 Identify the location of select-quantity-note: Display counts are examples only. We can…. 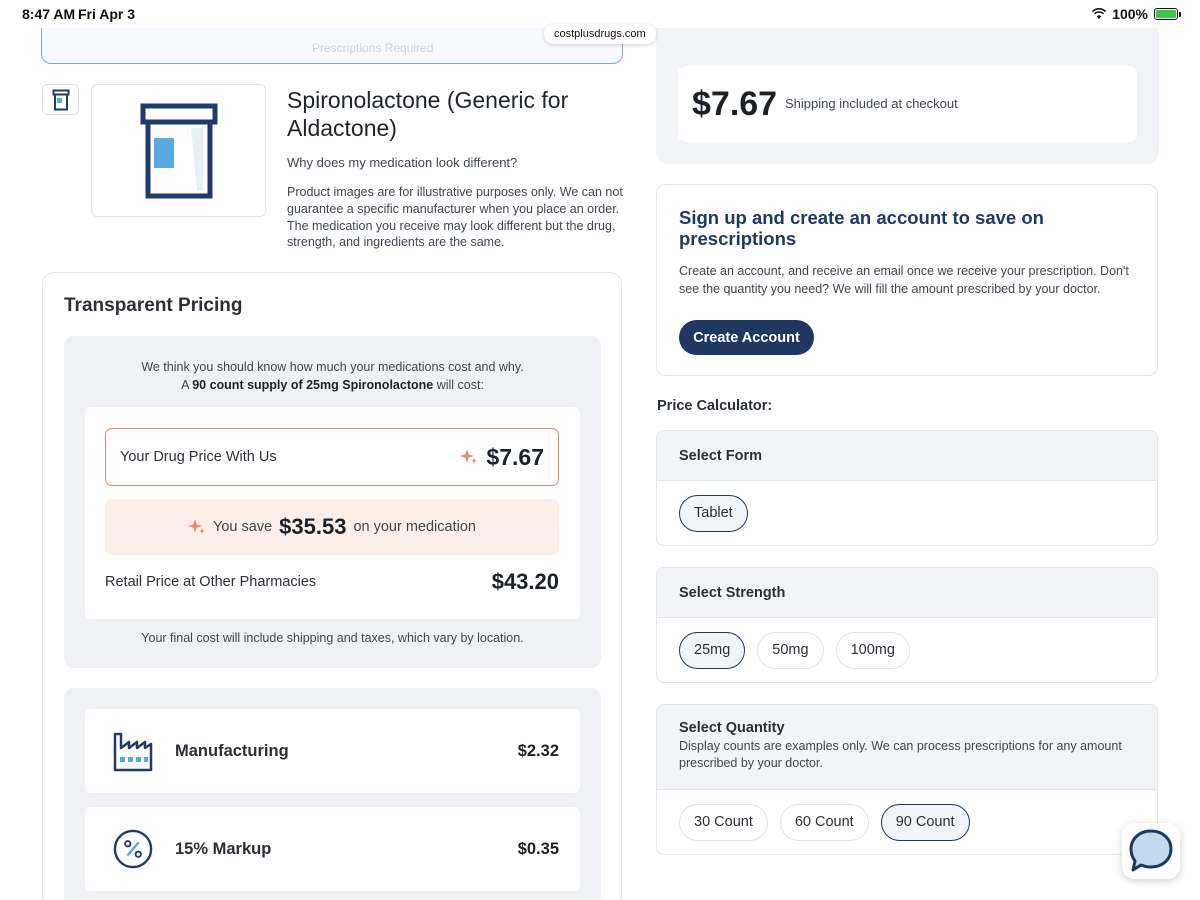
(900, 754).